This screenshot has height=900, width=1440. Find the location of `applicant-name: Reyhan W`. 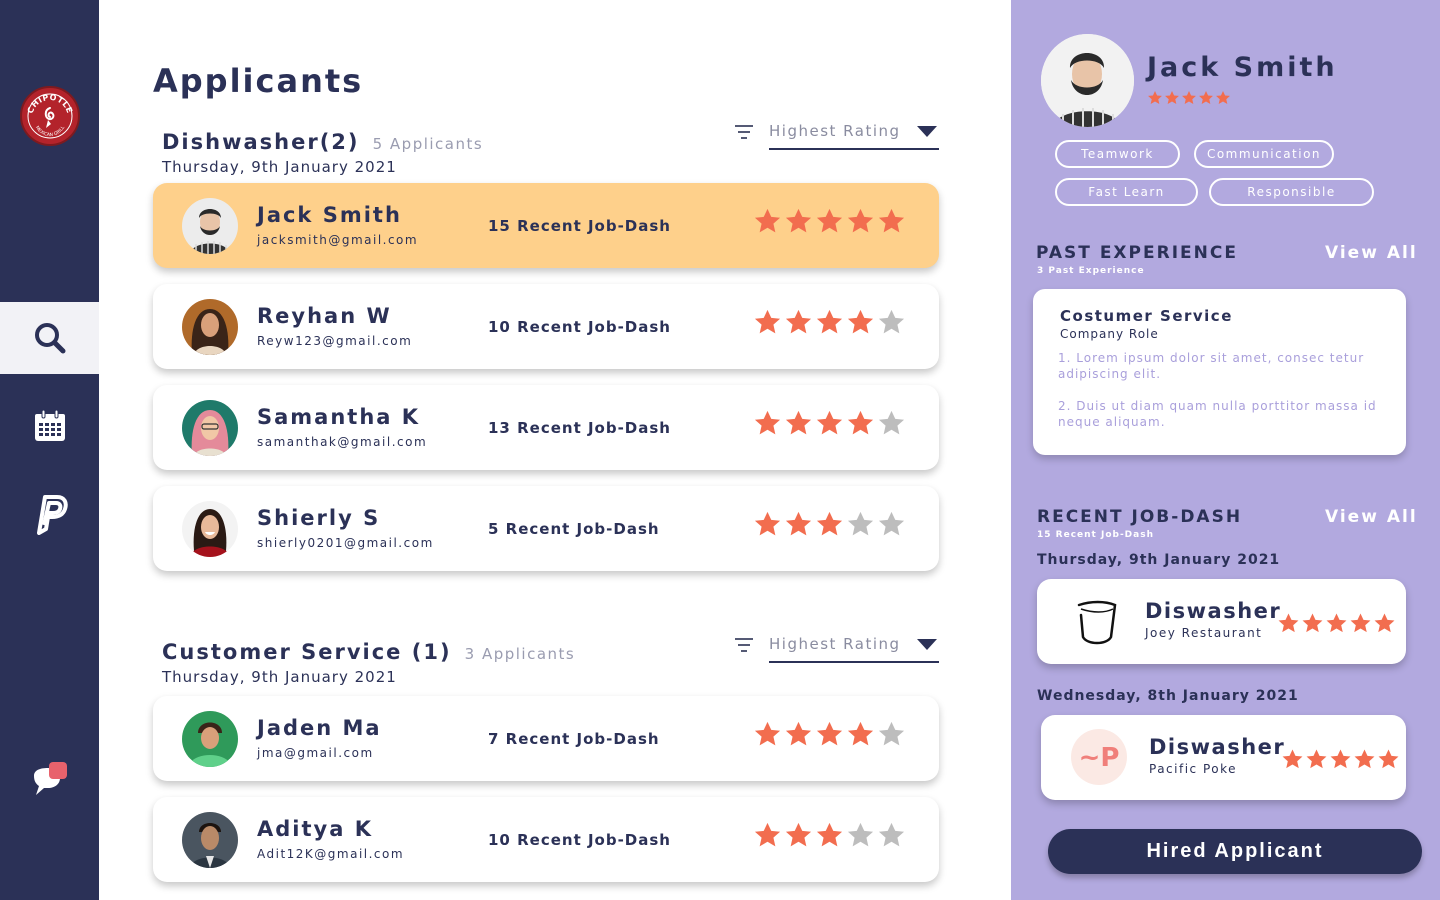

applicant-name: Reyhan W is located at coordinates (324, 316).